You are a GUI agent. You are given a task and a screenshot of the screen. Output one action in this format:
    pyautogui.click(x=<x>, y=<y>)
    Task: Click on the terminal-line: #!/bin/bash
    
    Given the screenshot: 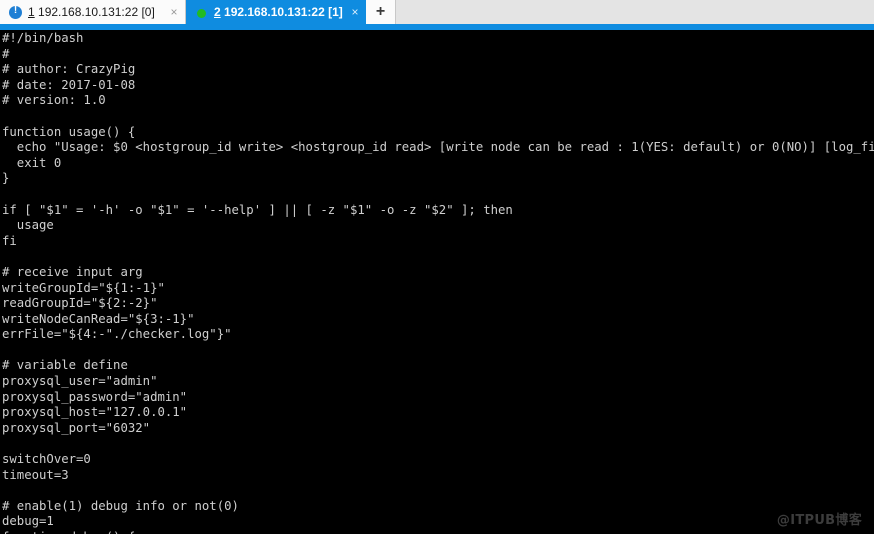 What is the action you would take?
    pyautogui.click(x=43, y=38)
    